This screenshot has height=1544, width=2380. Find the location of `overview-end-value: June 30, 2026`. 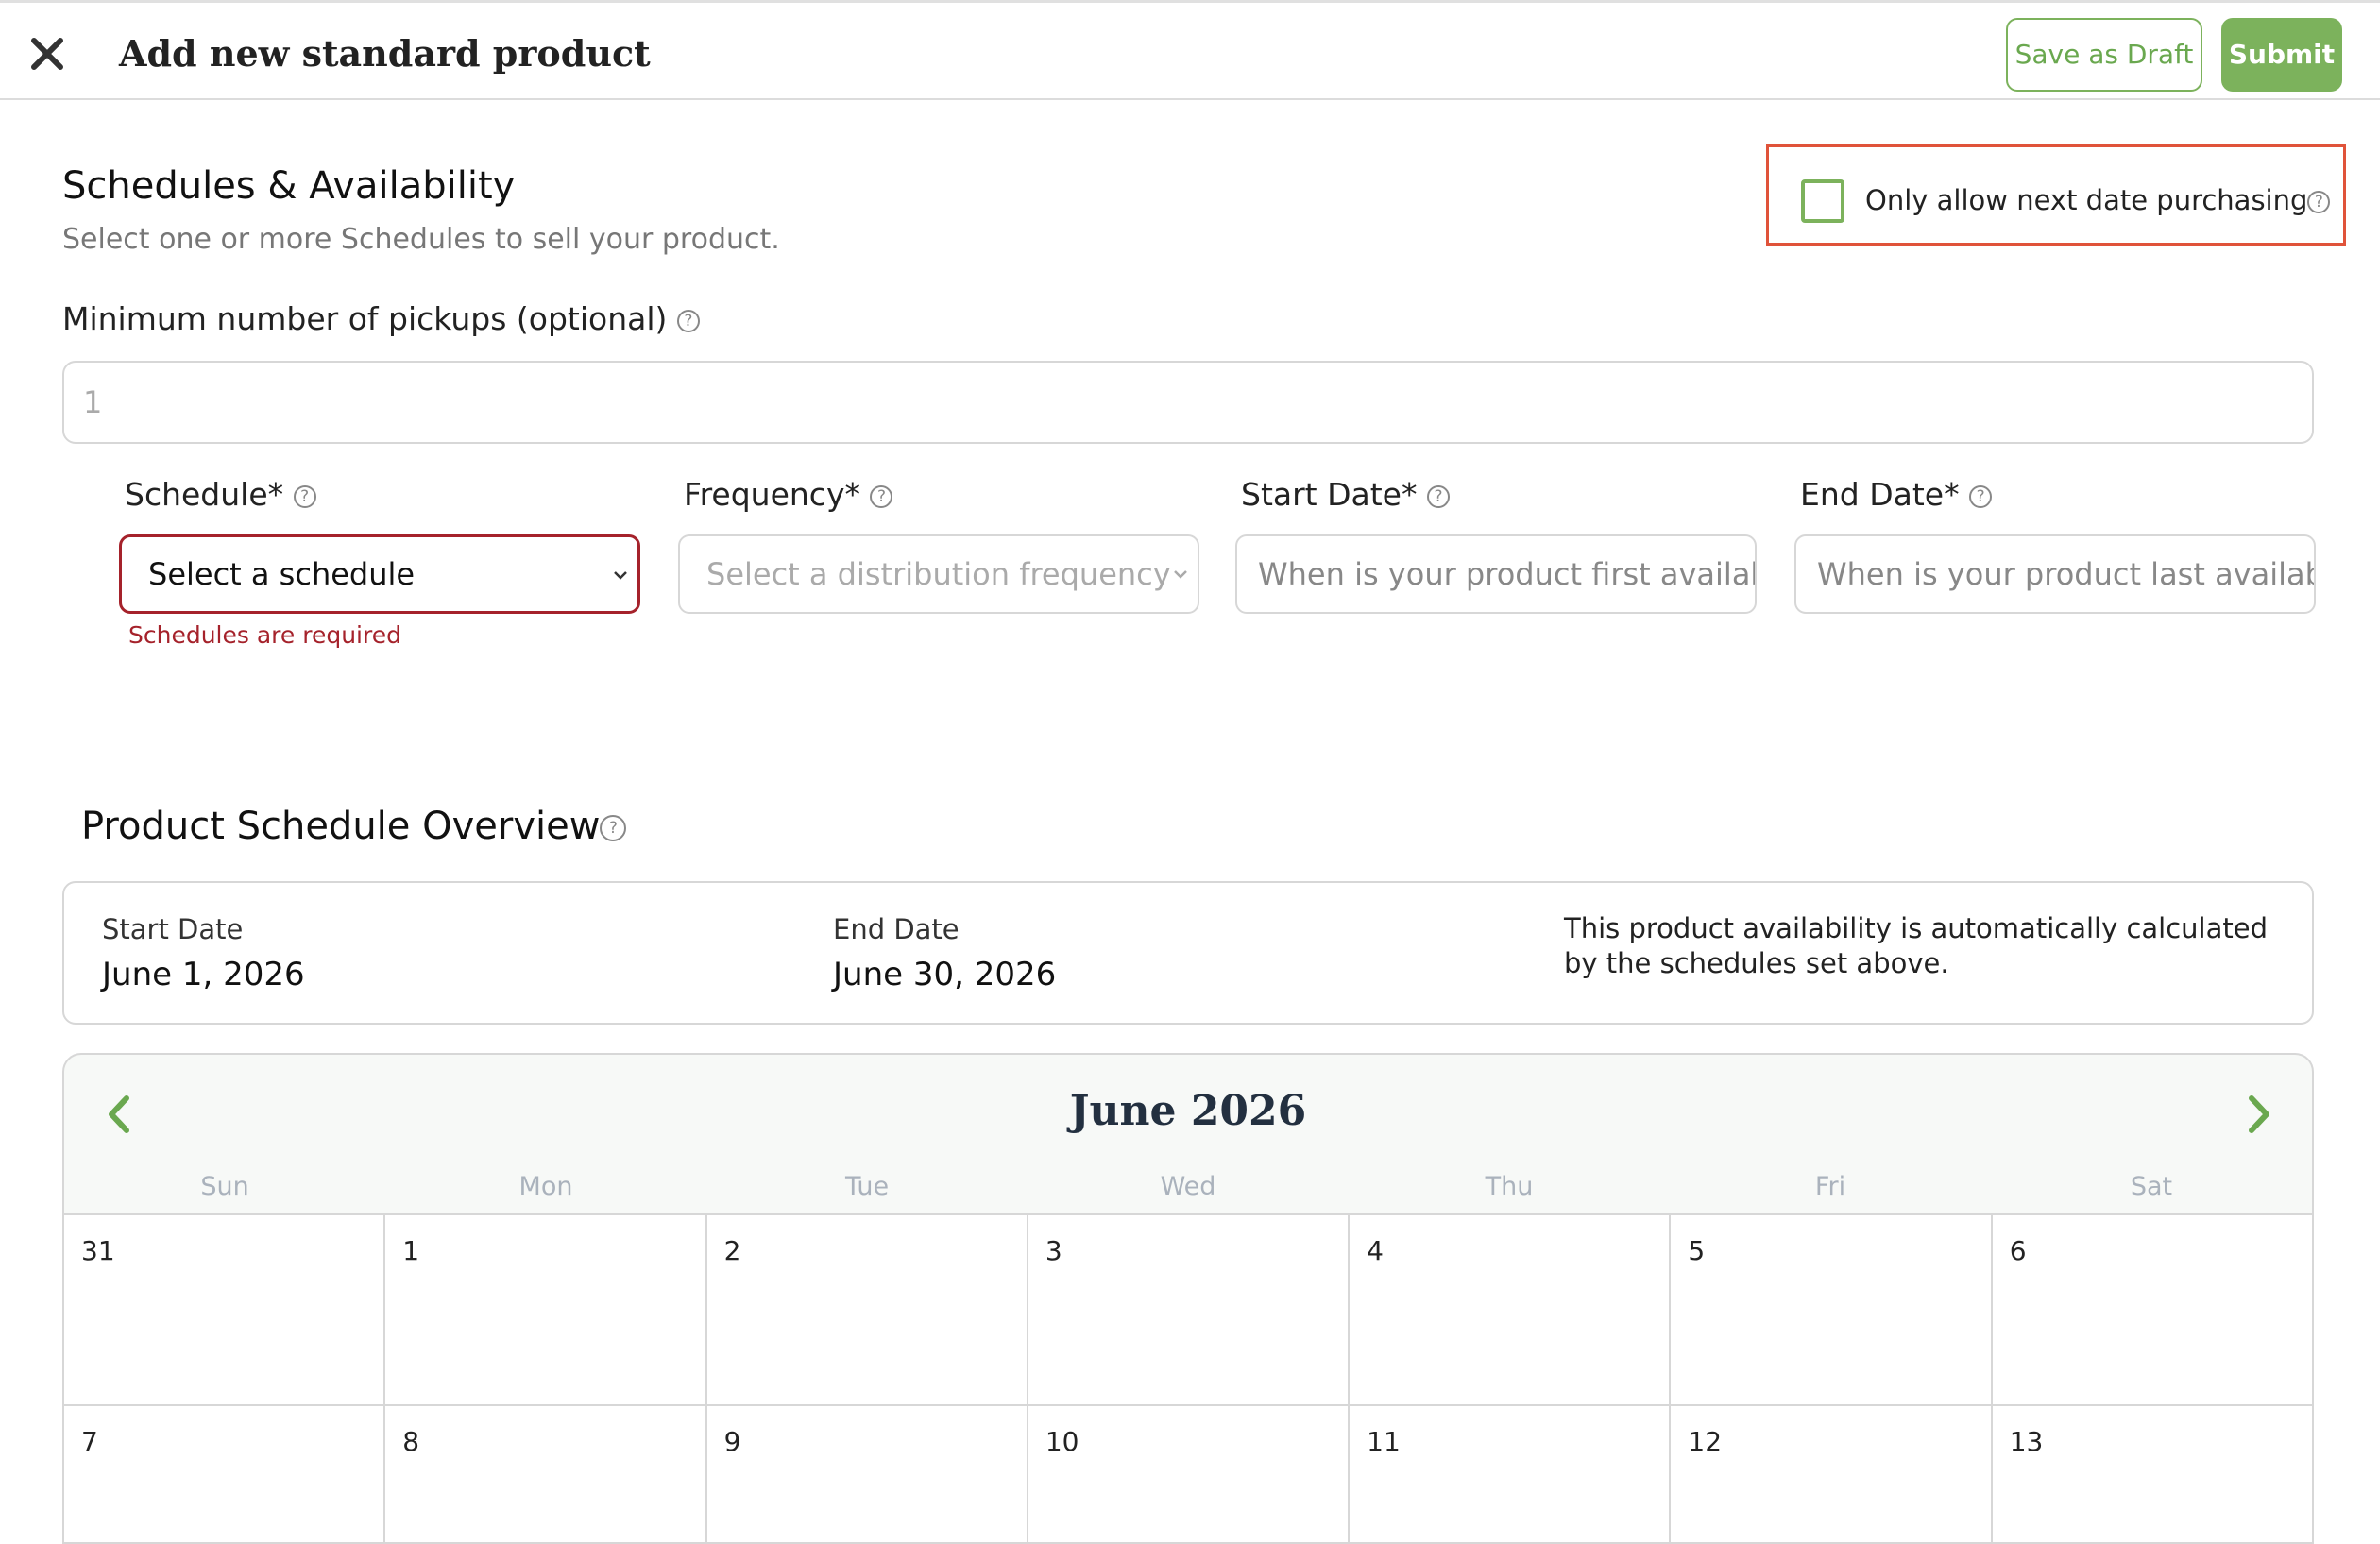

overview-end-value: June 30, 2026 is located at coordinates (945, 974).